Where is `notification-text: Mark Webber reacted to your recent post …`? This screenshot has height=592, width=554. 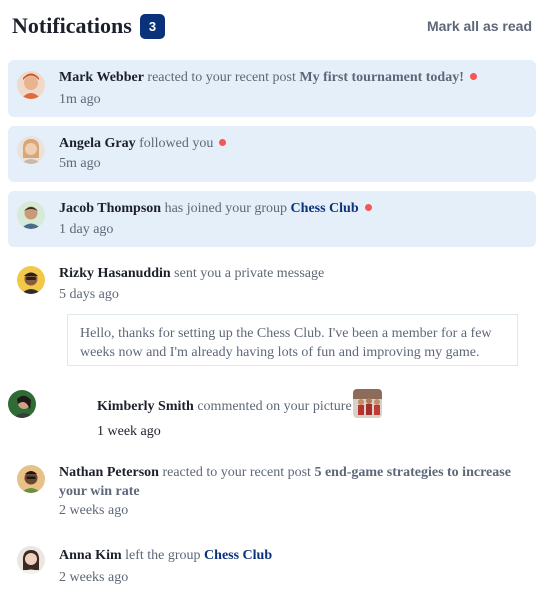 notification-text: Mark Webber reacted to your recent post … is located at coordinates (291, 77).